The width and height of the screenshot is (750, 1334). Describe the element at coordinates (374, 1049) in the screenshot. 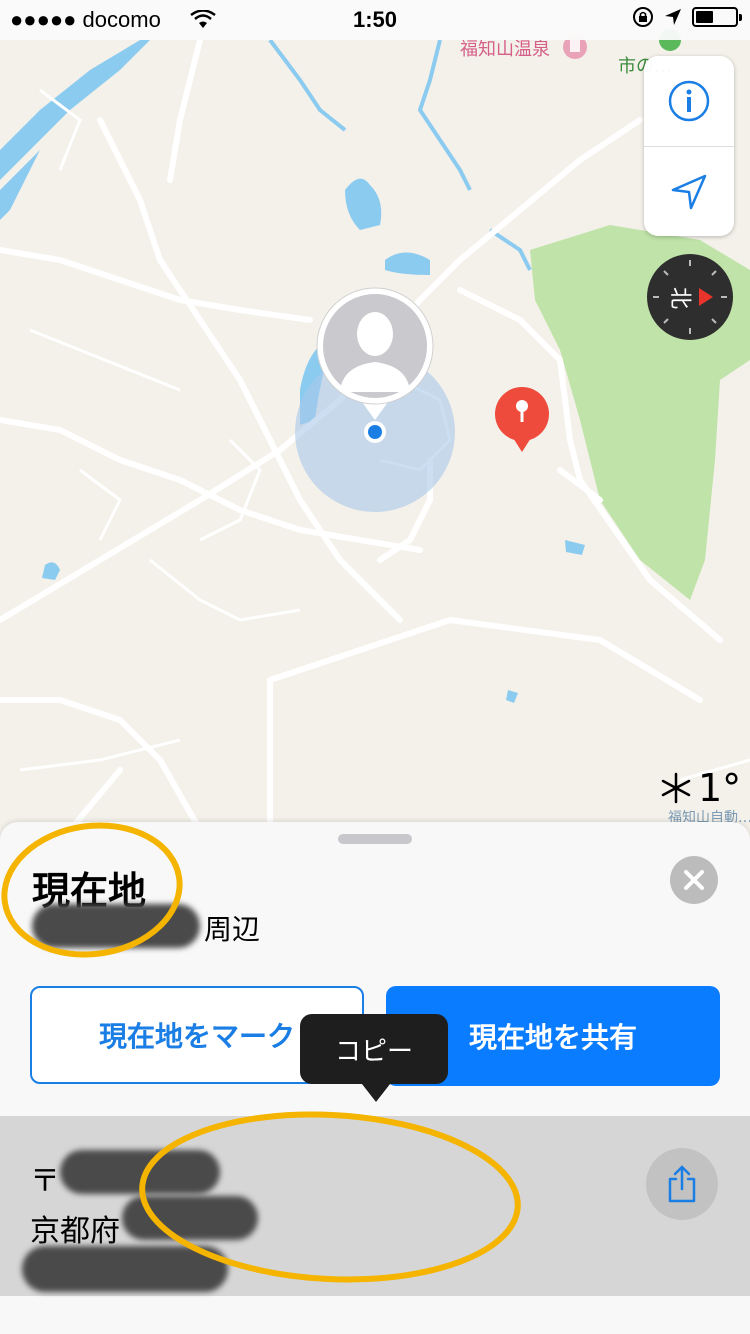

I see `copy-label: コピー` at that location.